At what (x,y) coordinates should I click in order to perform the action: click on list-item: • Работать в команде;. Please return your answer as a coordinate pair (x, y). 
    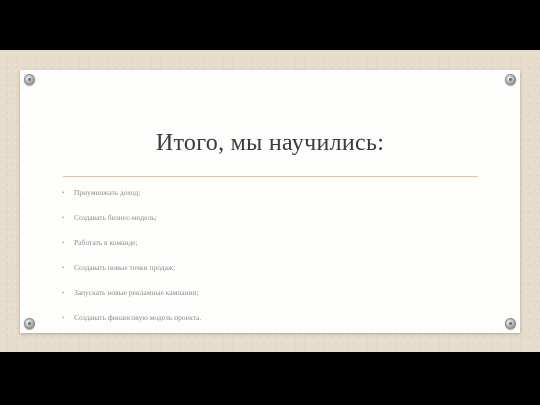
    Looking at the image, I should click on (277, 247).